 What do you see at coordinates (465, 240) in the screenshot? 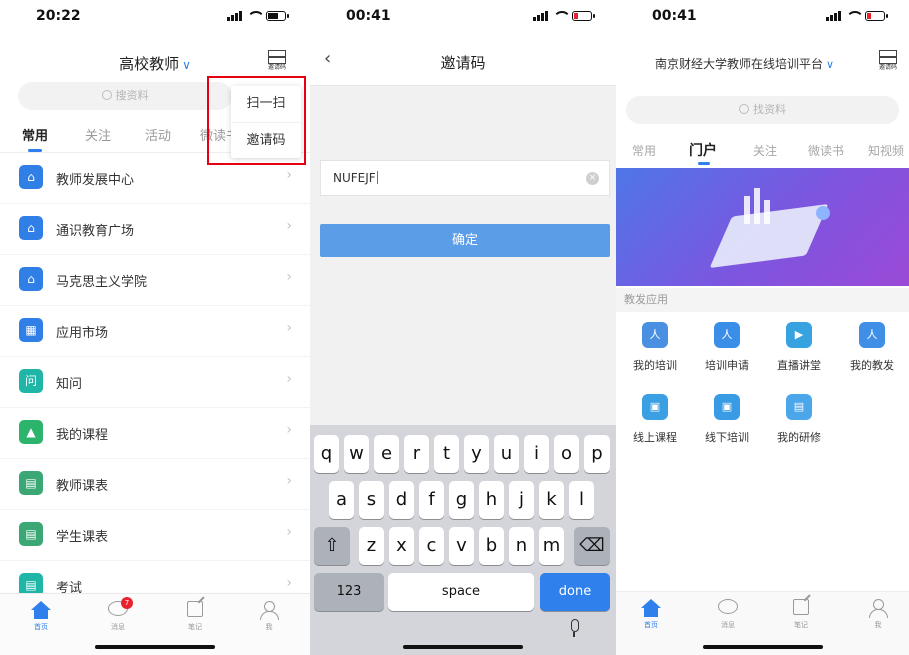
I see `confirm-button: 确定` at bounding box center [465, 240].